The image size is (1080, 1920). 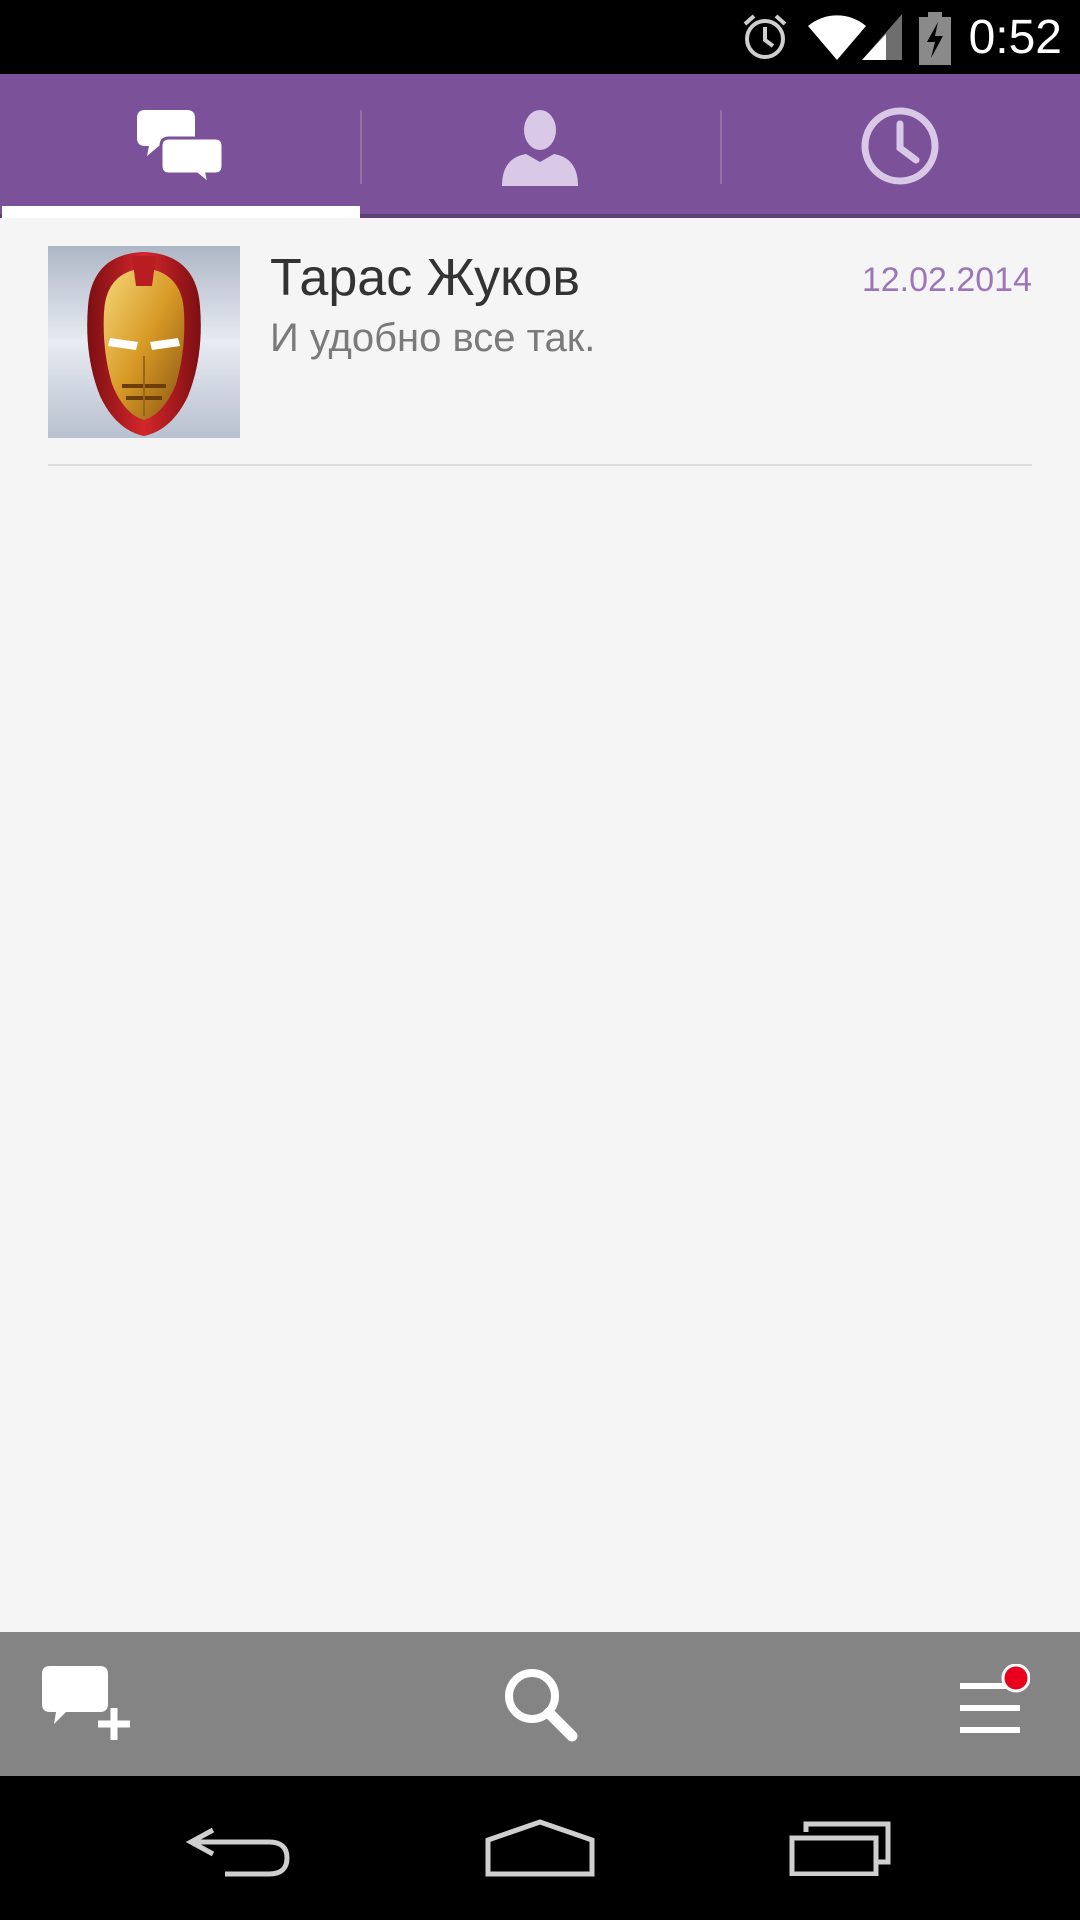 I want to click on home-icon, so click(x=540, y=1848).